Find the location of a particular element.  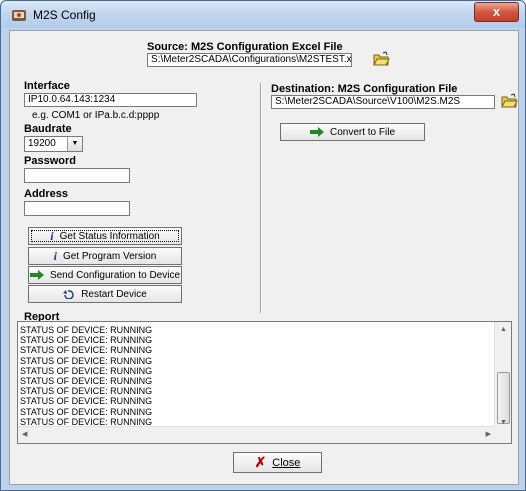

address-label: Address is located at coordinates (46, 194).